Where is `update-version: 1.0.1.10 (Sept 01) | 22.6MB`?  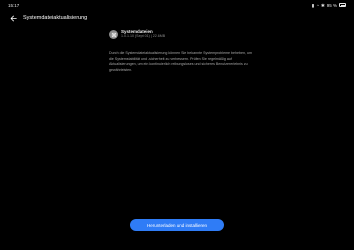 update-version: 1.0.1.10 (Sept 01) | 22.6MB is located at coordinates (143, 36).